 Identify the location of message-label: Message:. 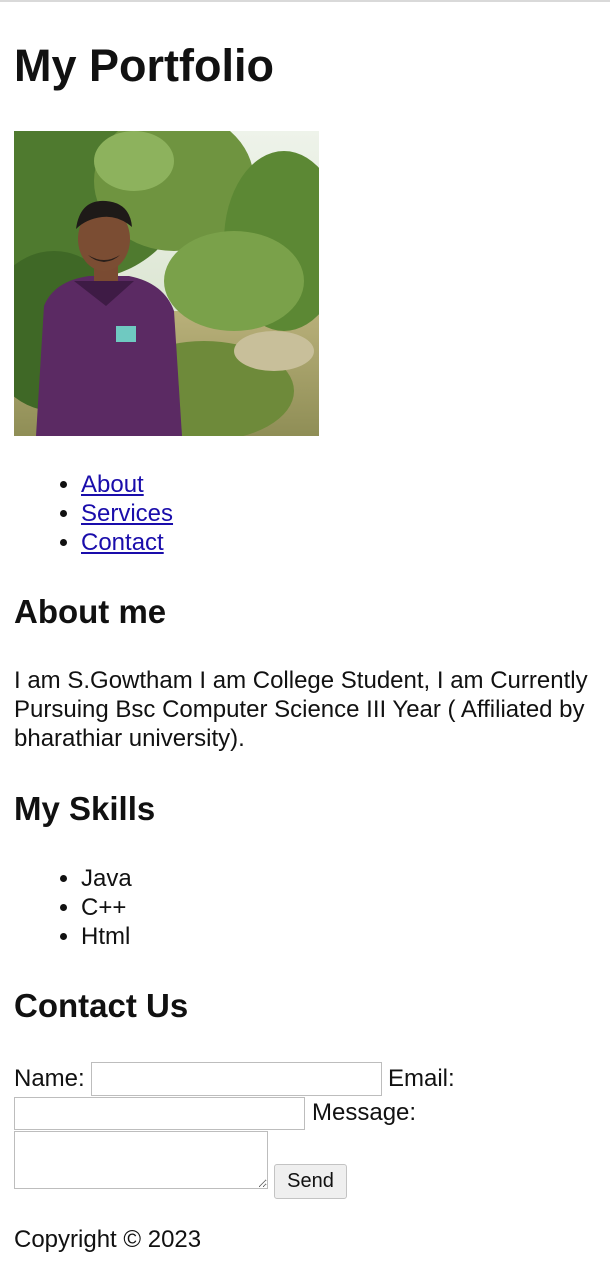
(364, 1112).